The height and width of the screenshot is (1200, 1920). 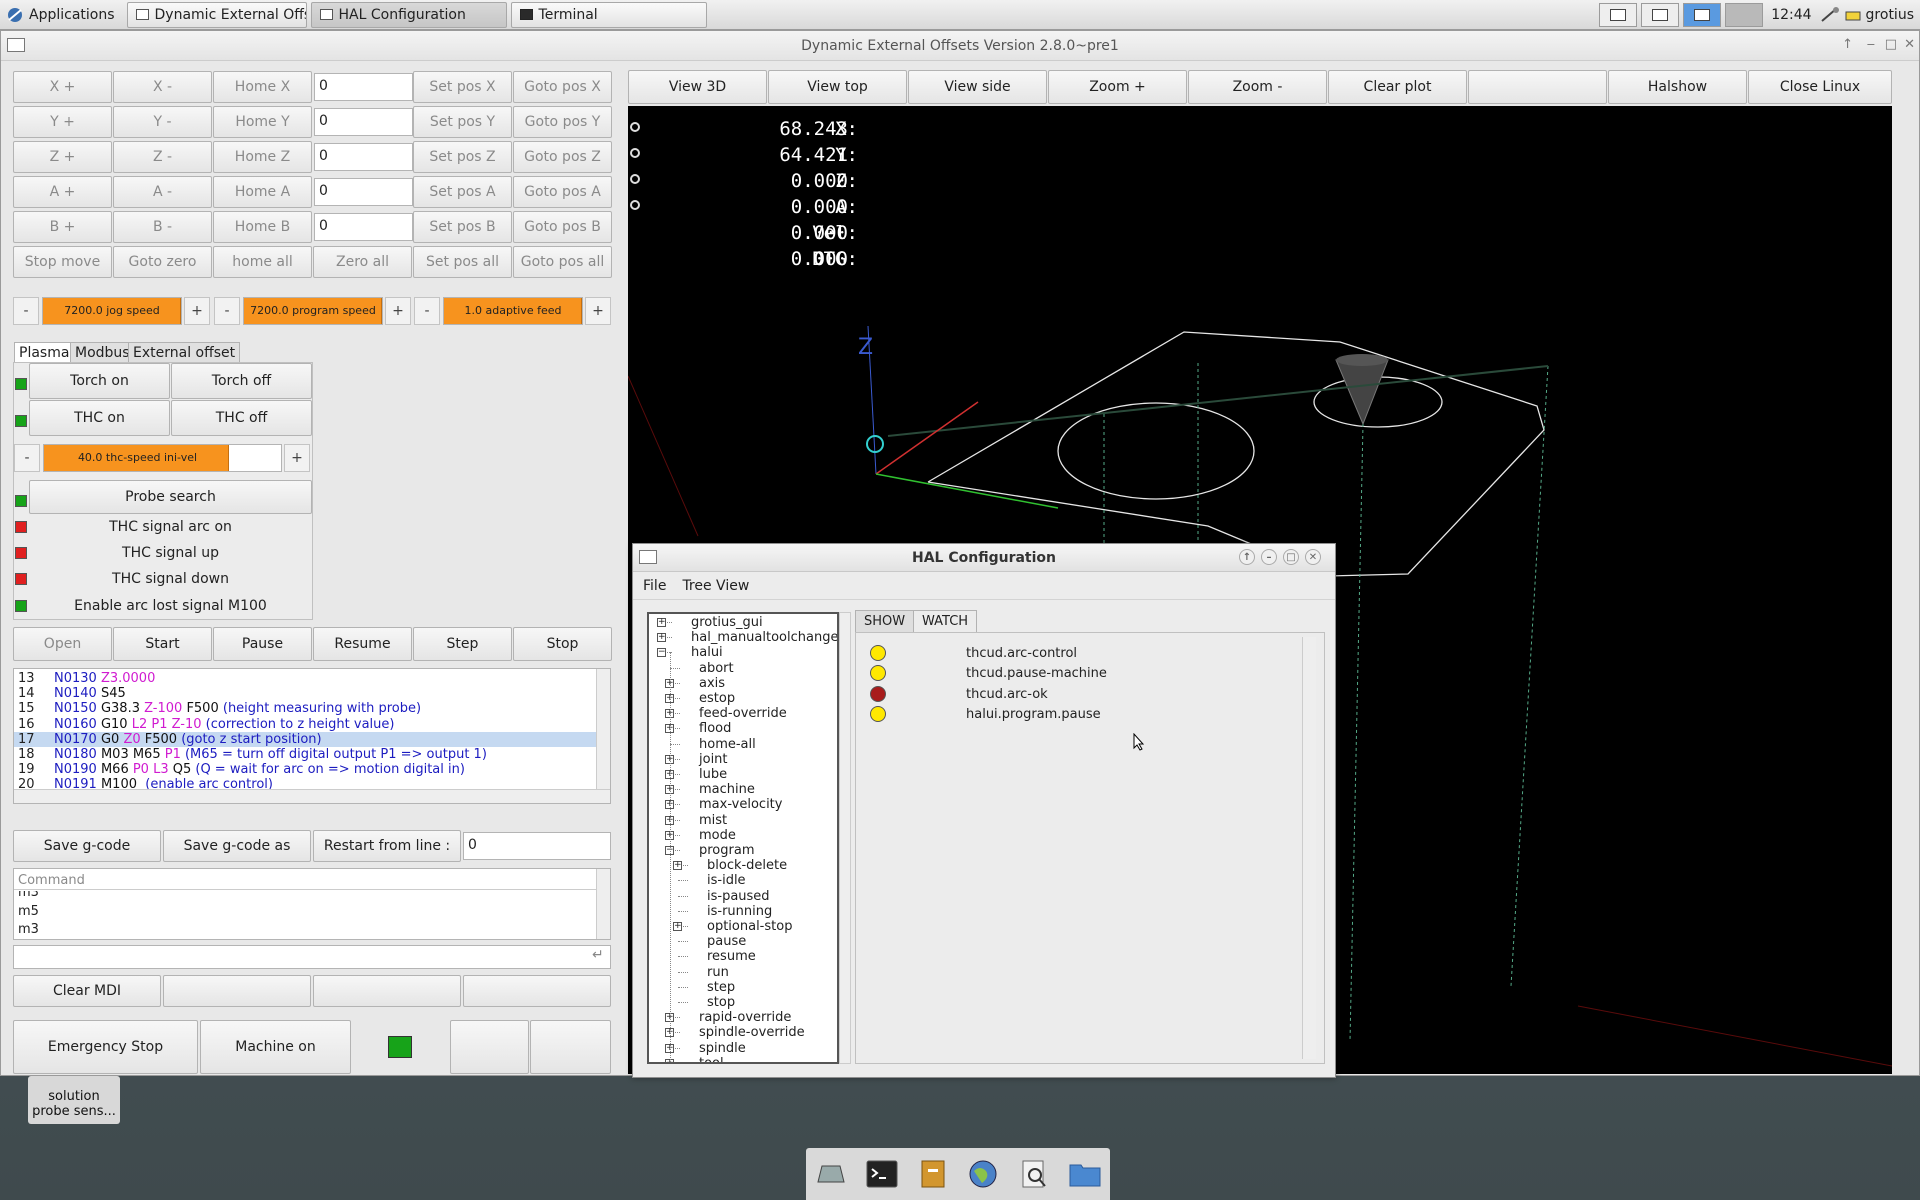 What do you see at coordinates (1309, 848) in the screenshot?
I see `watch-vertical-scrollbar` at bounding box center [1309, 848].